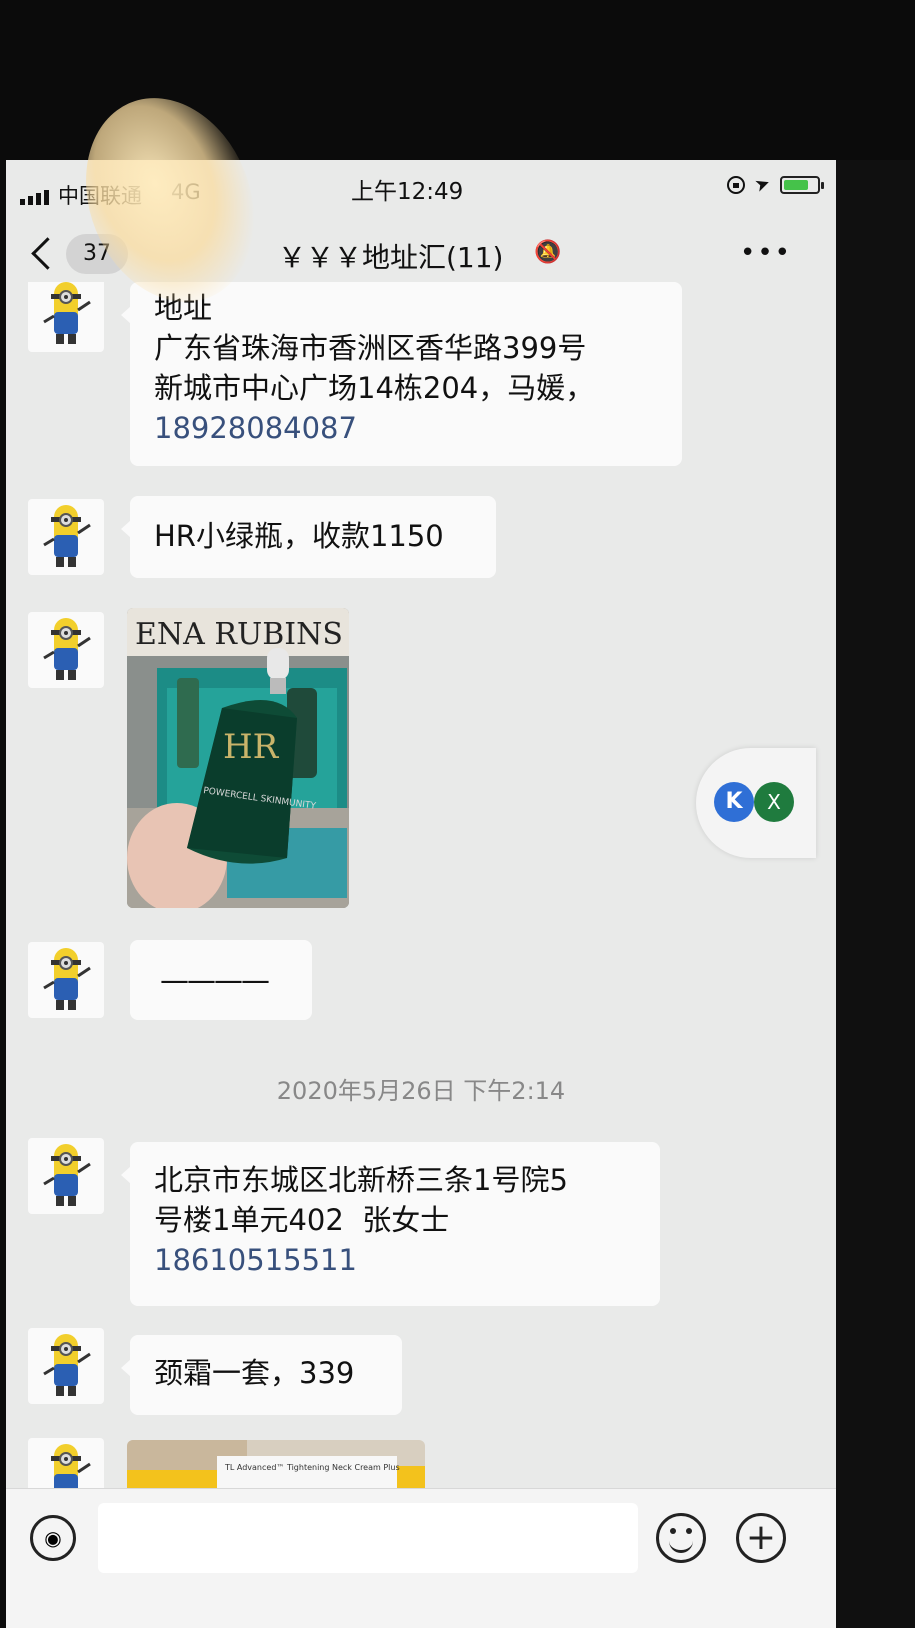 The height and width of the screenshot is (1628, 915). What do you see at coordinates (548, 252) in the screenshot?
I see `bell-slash-icon: 🔕` at bounding box center [548, 252].